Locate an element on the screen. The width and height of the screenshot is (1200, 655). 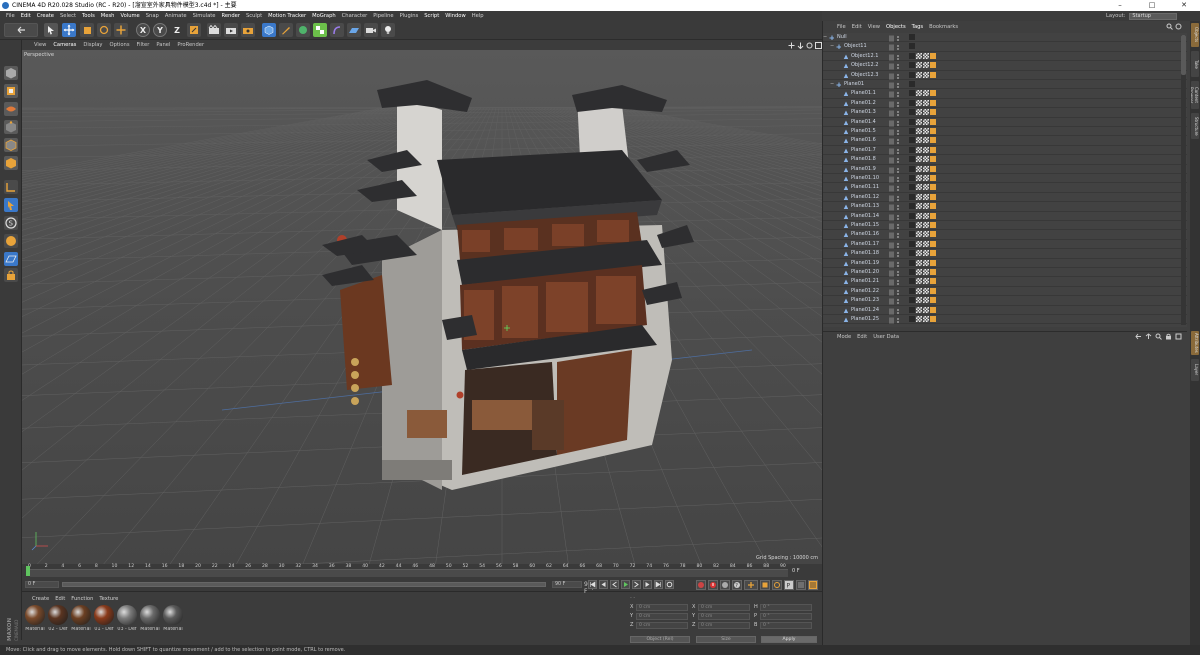
texture-mode-button is located at coordinates (11, 109).